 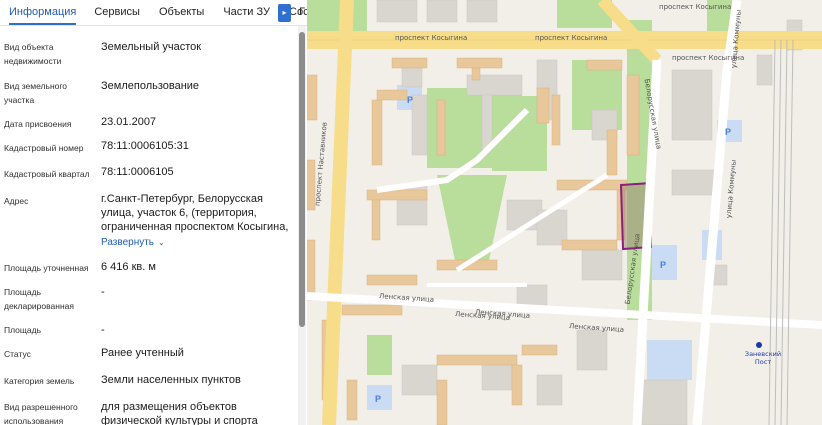 I want to click on field-label: Кадастровый номер, so click(x=44, y=148).